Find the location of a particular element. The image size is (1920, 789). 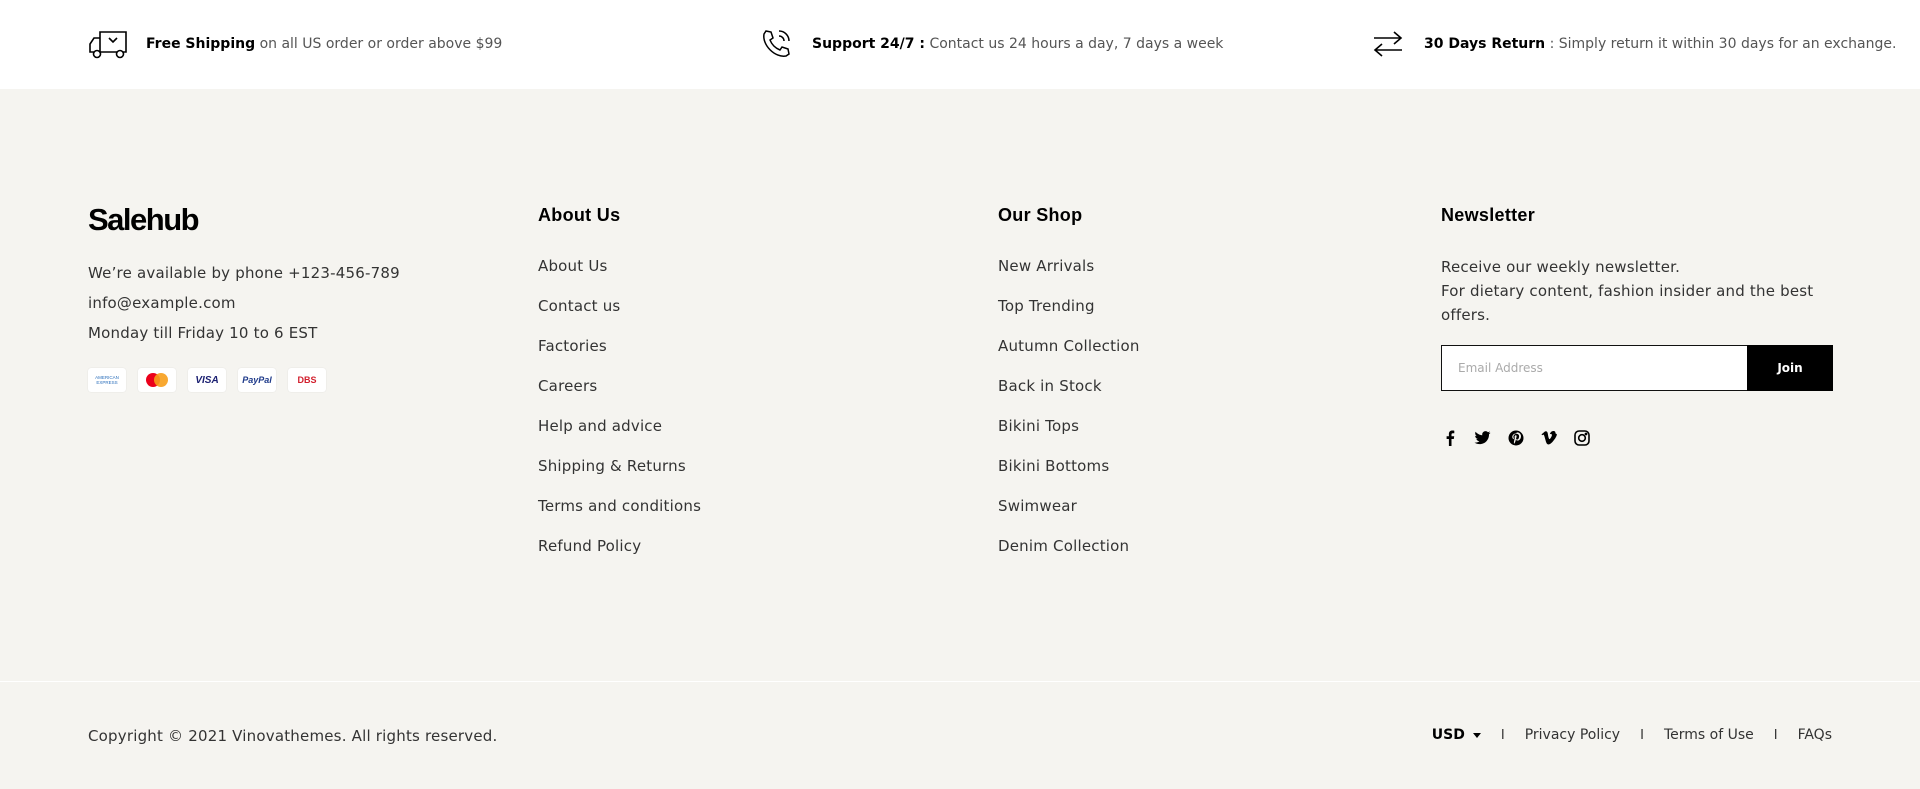

link-text: About Us is located at coordinates (573, 266).